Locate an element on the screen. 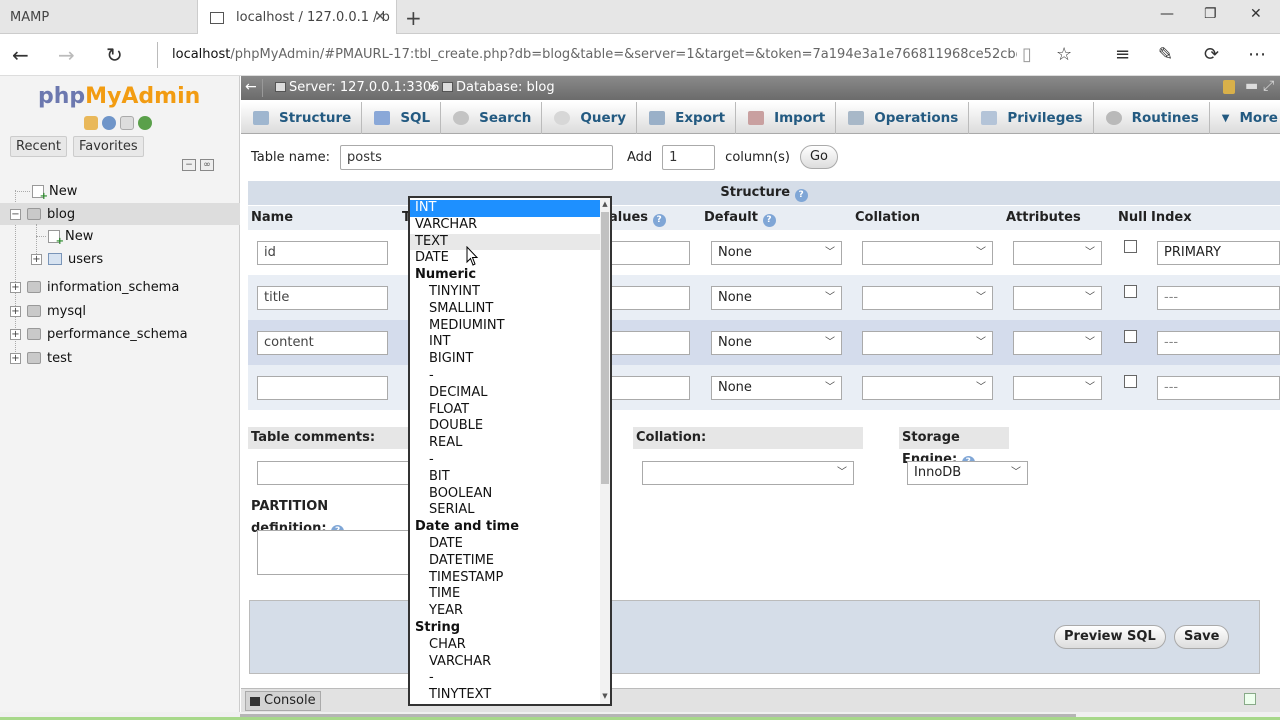 The width and height of the screenshot is (1280, 720). browser-tab-phpmyadmin: localhost / 127.0.0.1 / b ✕ is located at coordinates (297, 17).